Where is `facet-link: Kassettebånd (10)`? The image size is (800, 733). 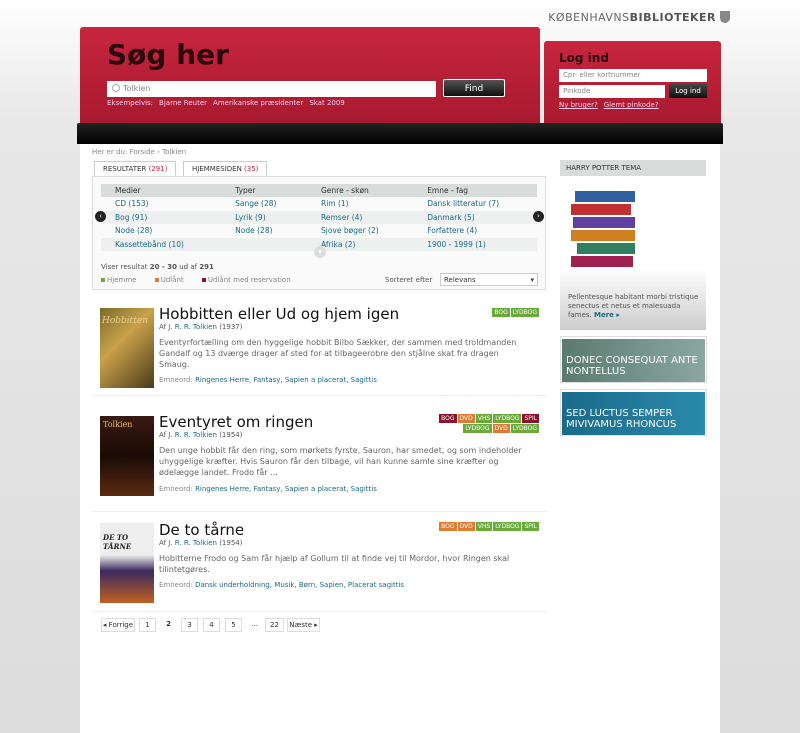 facet-link: Kassettebånd (10) is located at coordinates (161, 244).